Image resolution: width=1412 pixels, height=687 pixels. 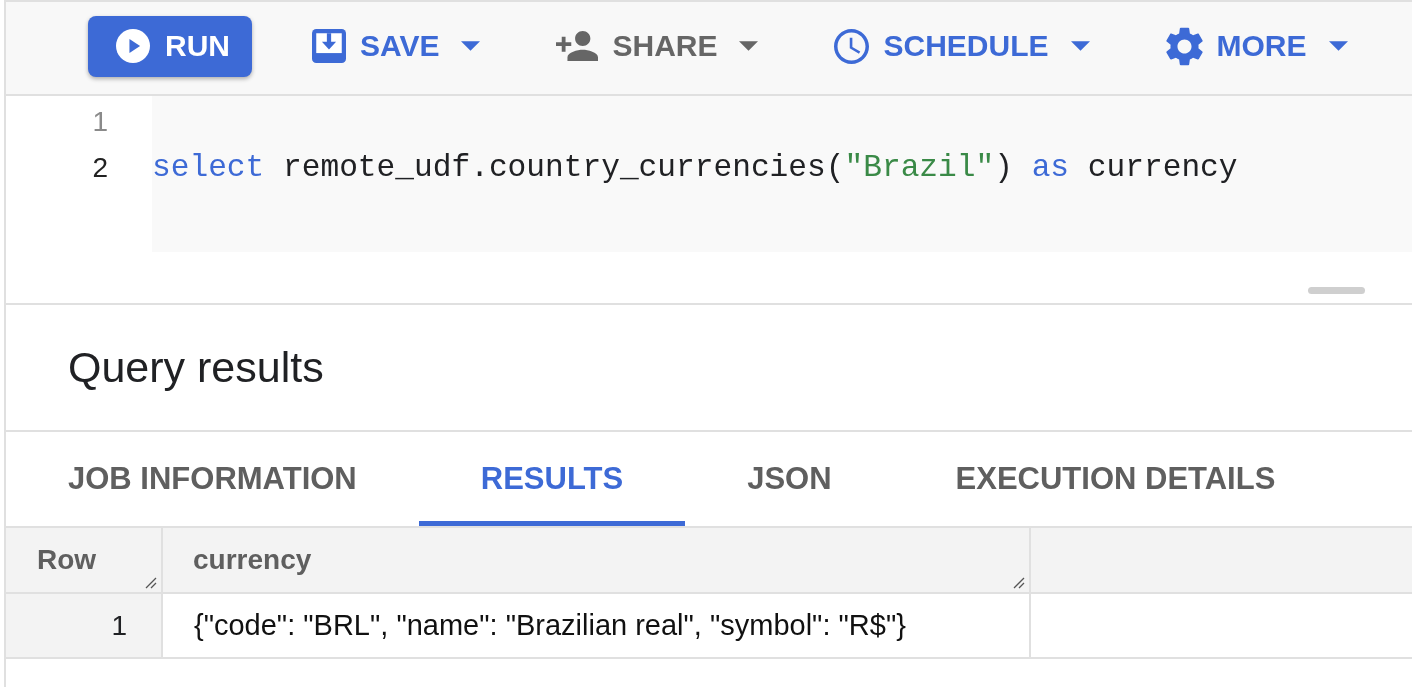 What do you see at coordinates (100, 122) in the screenshot?
I see `line-number: 1` at bounding box center [100, 122].